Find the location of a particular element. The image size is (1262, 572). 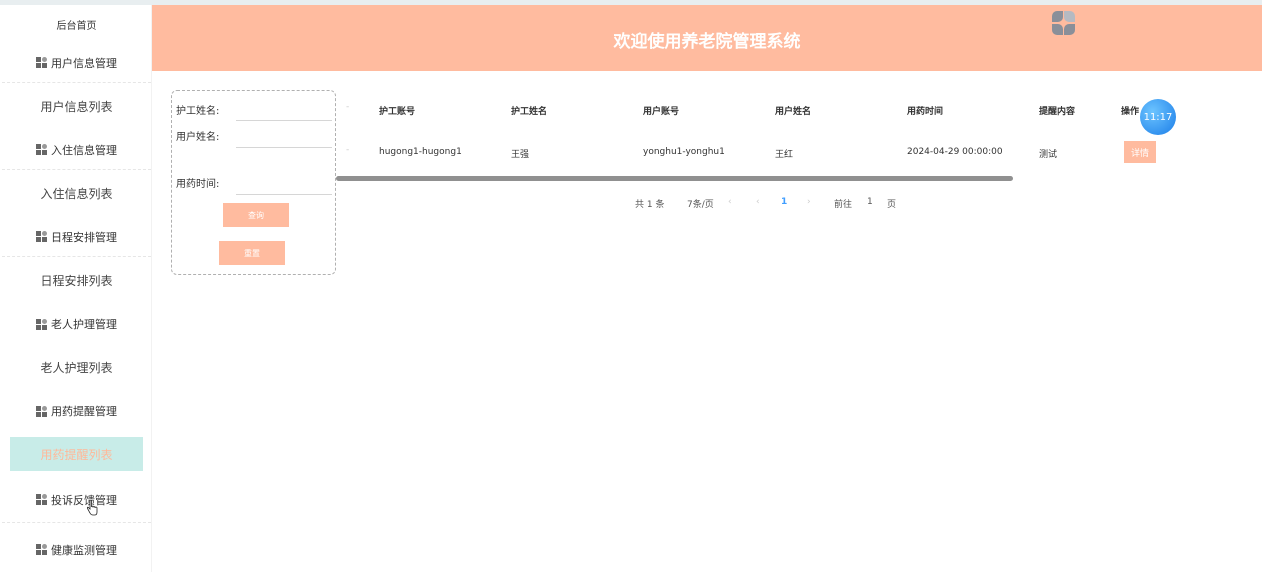

sidebar-group-complaint: 投诉反馈管理 is located at coordinates (76, 500).